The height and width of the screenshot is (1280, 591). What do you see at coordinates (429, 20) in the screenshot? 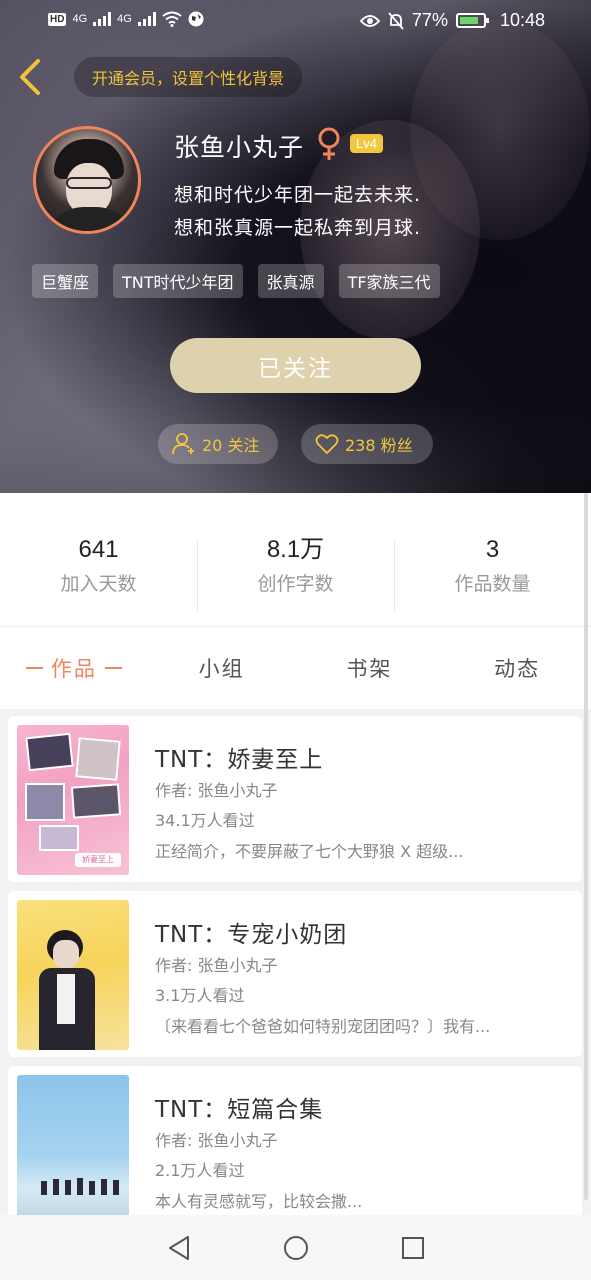
I see `battery-percent: 77%` at bounding box center [429, 20].